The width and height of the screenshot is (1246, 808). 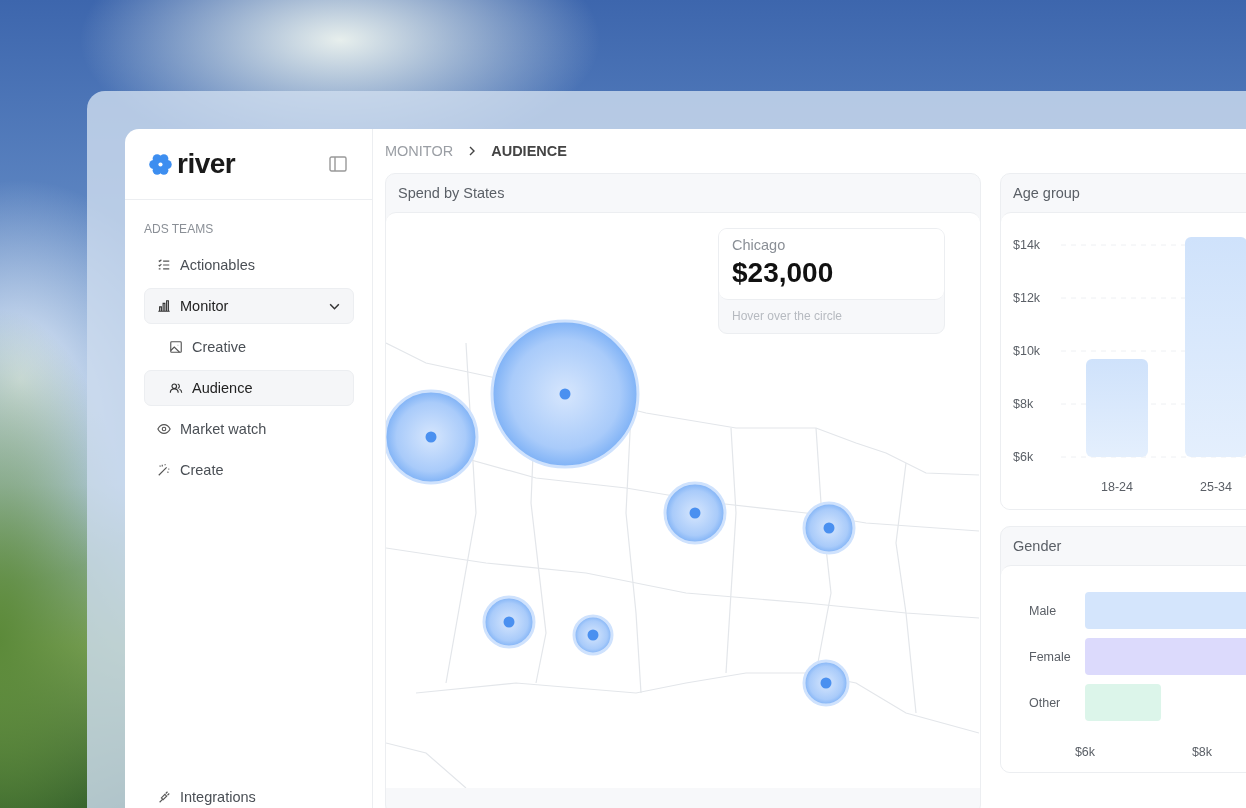 I want to click on checklist-icon, so click(x=164, y=265).